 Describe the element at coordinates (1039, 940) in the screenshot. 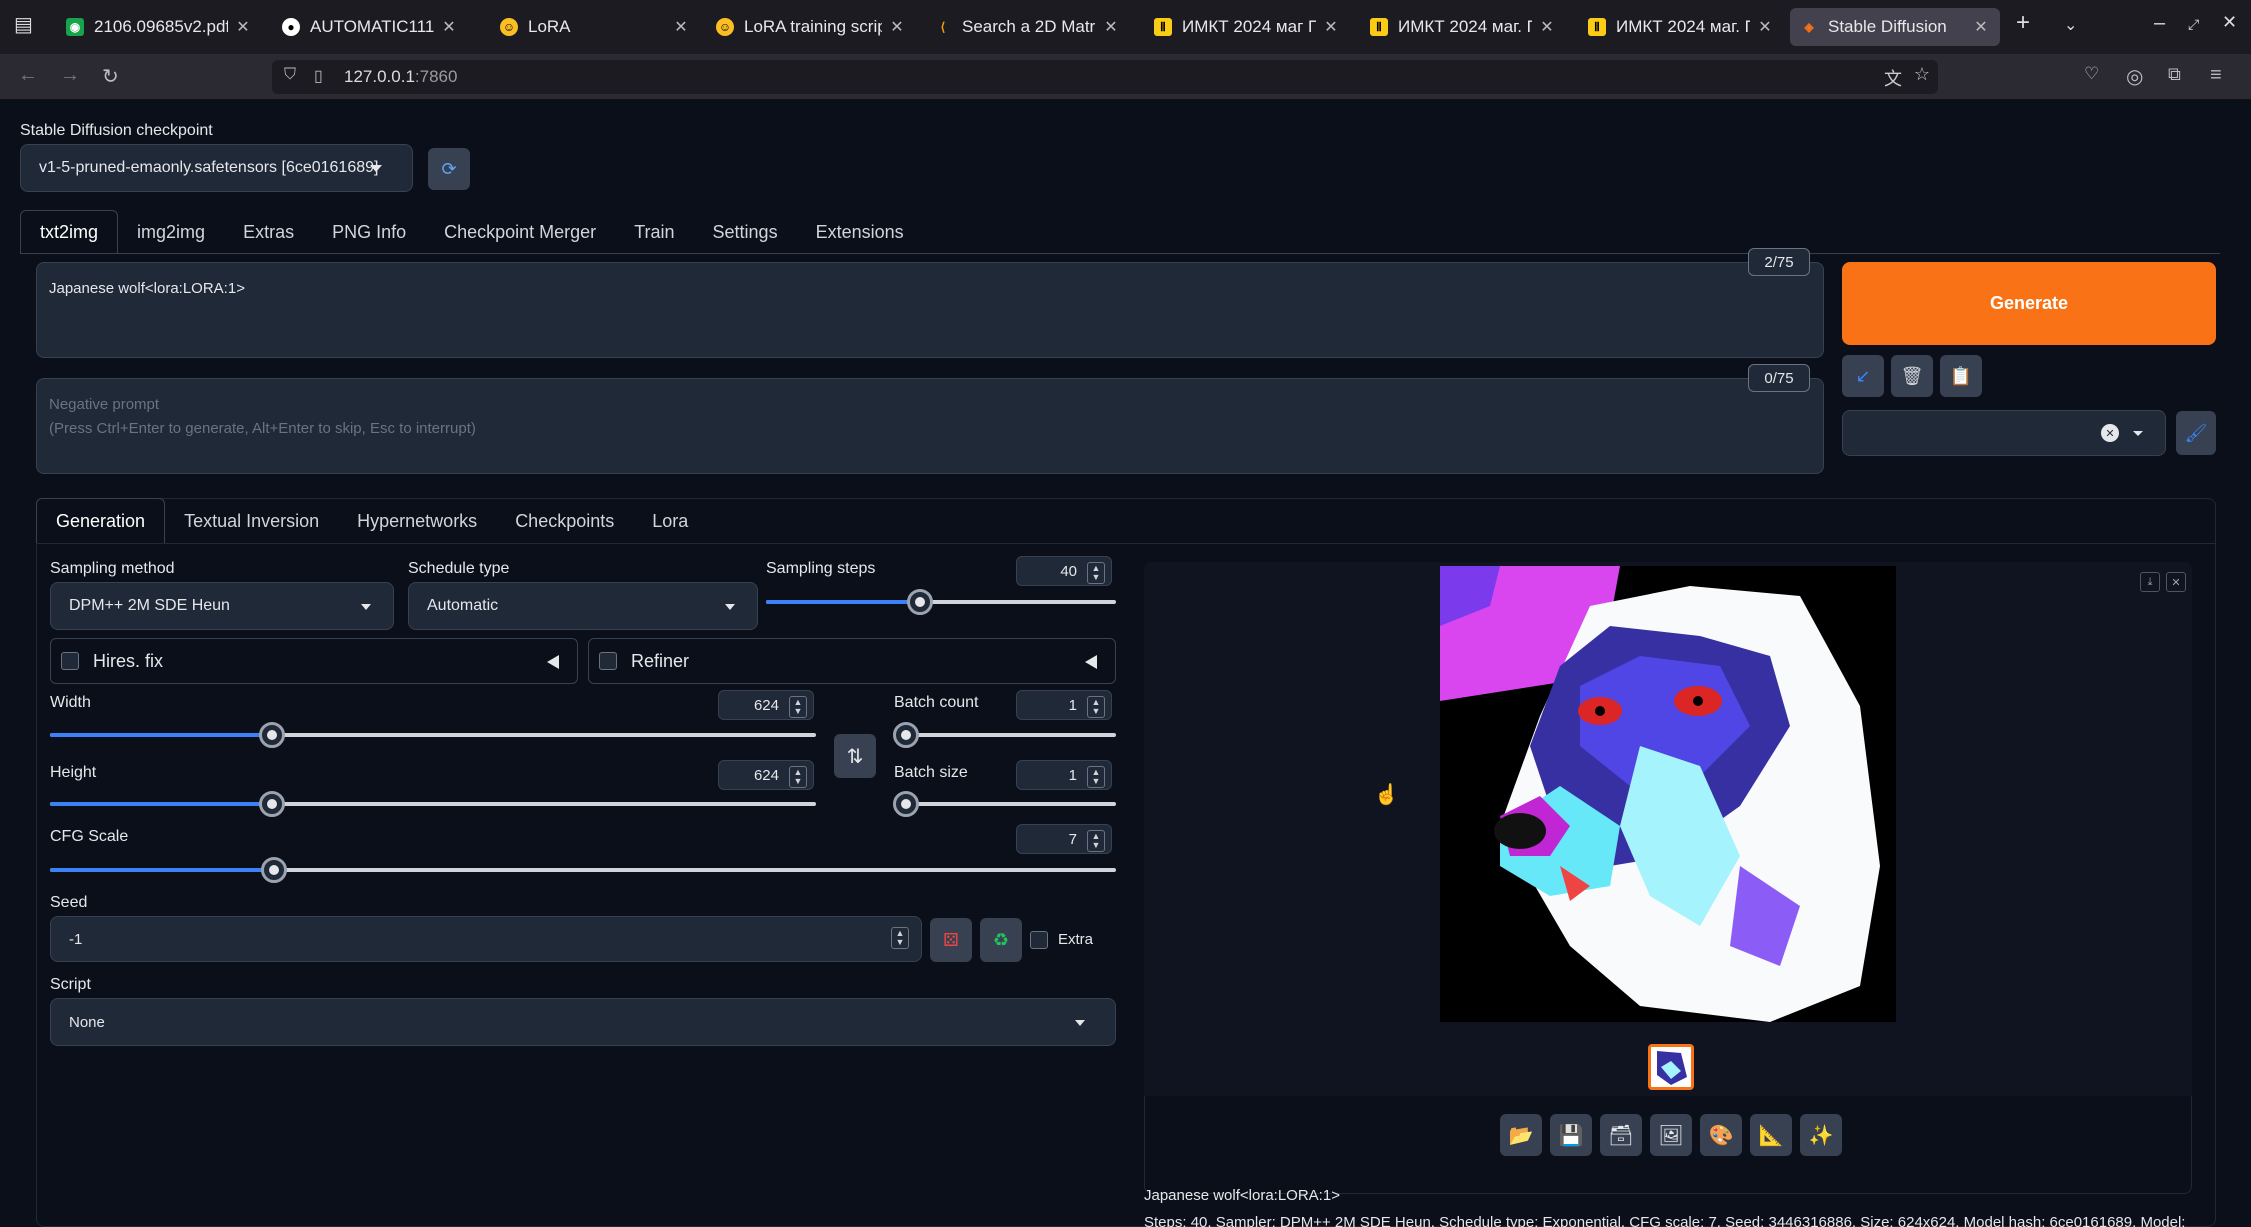

I see `extra-seed-checkbox` at that location.